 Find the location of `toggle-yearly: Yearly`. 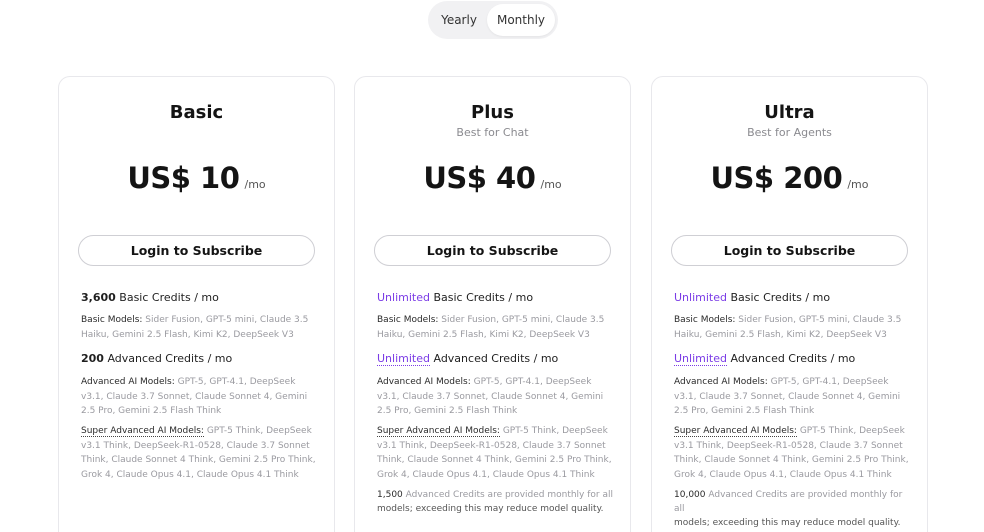

toggle-yearly: Yearly is located at coordinates (459, 20).